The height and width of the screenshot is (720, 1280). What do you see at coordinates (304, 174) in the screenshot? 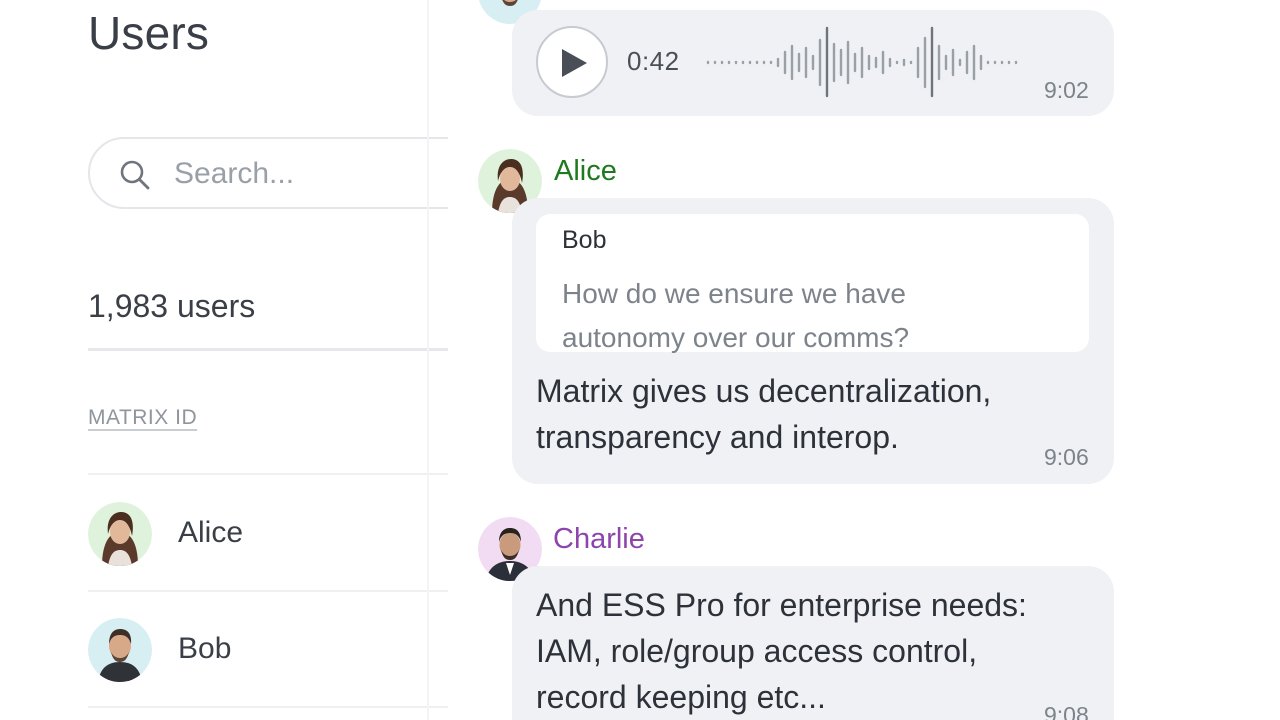
I see `search-input` at bounding box center [304, 174].